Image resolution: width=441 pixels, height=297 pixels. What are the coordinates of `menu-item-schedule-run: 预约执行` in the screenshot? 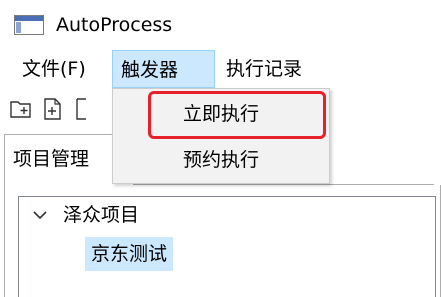 It's located at (221, 160).